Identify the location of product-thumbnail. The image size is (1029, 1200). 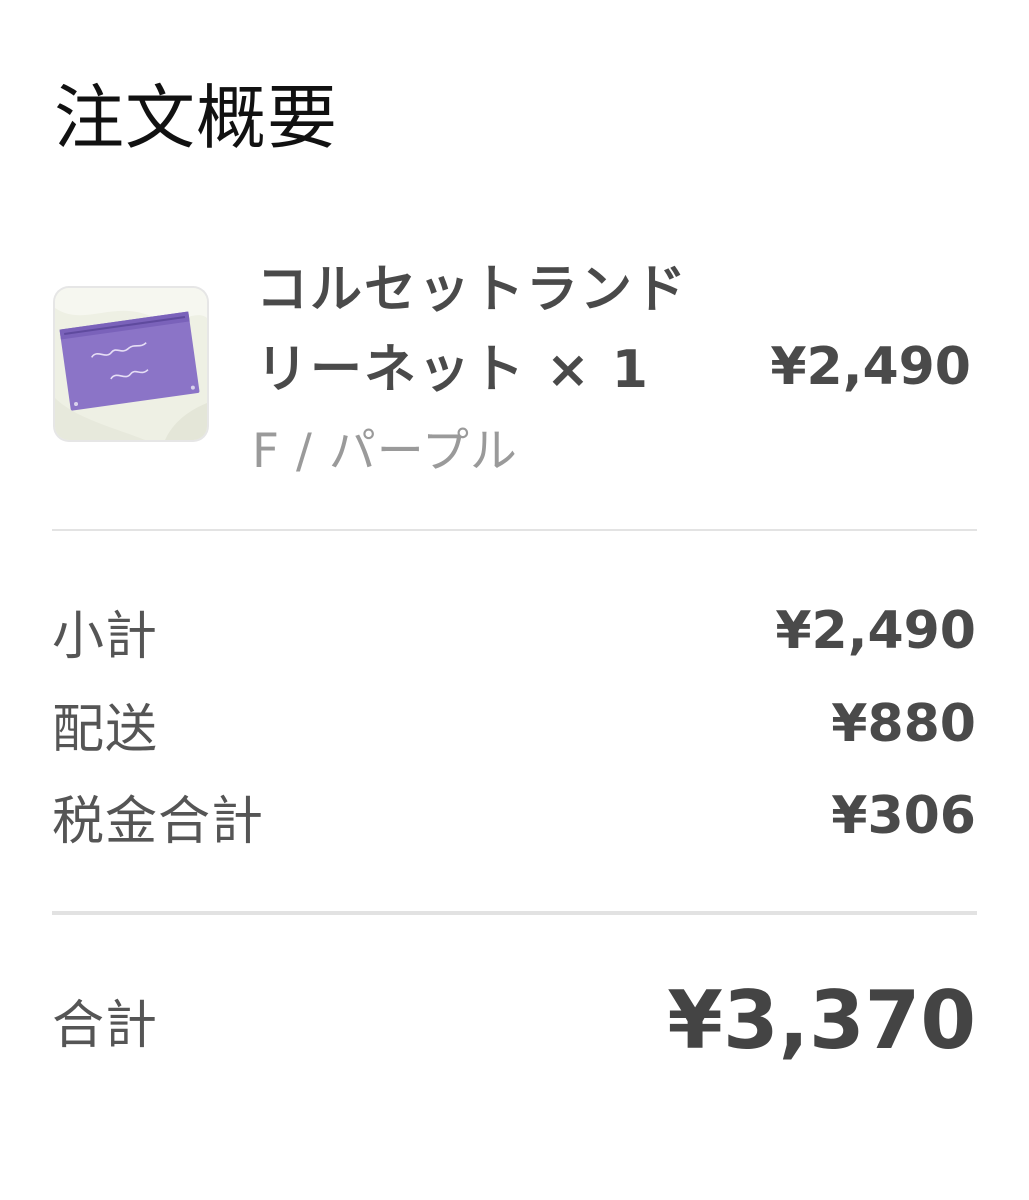
(131, 364).